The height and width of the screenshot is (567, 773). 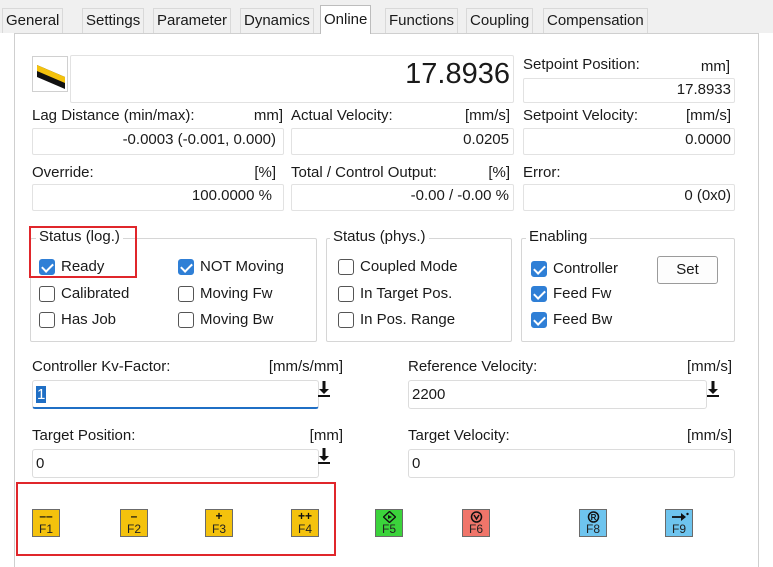 I want to click on moving-bw-label: Moving Bw, so click(x=237, y=319).